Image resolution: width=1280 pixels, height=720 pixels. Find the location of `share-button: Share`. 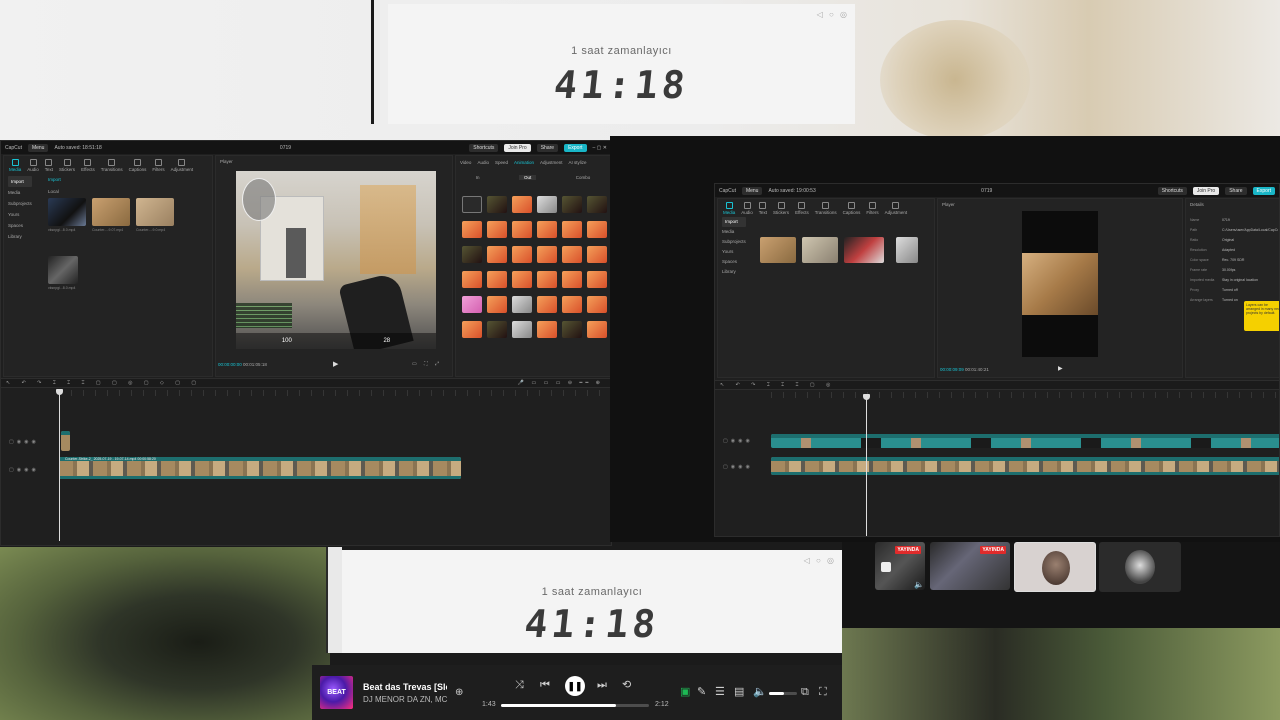

share-button: Share is located at coordinates (547, 147).